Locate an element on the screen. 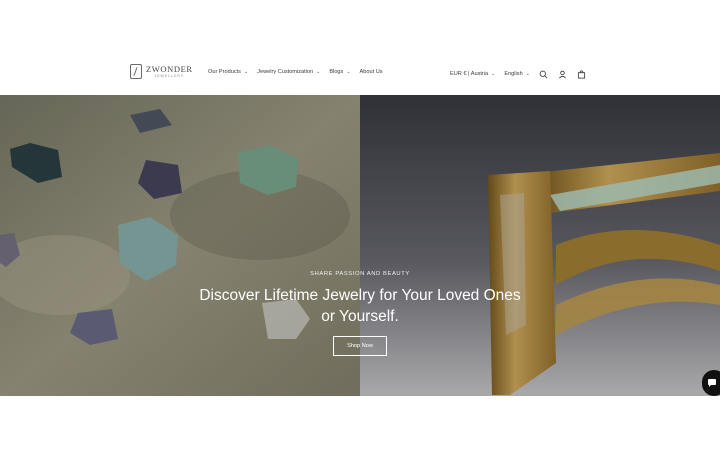  nav-item-our-products: Our Products ⌄ is located at coordinates (228, 72).